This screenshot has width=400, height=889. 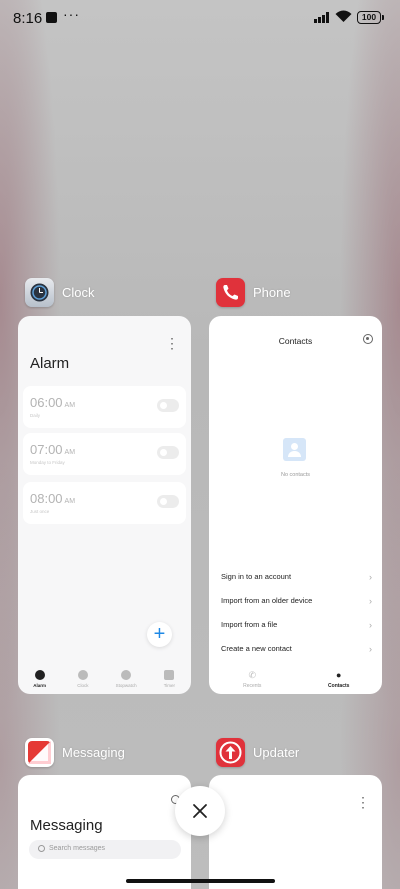 I want to click on updater-app-header: Updater, so click(x=257, y=752).